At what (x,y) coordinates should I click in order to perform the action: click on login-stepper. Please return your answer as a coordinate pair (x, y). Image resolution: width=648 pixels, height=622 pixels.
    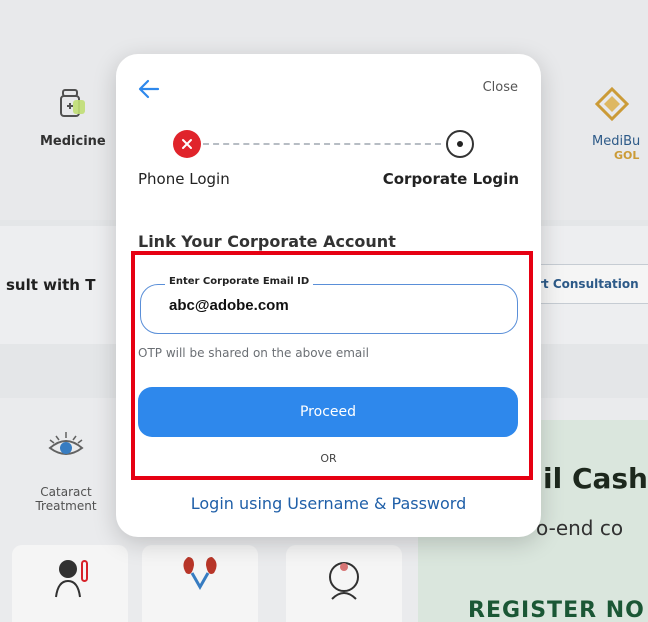
    Looking at the image, I should click on (323, 144).